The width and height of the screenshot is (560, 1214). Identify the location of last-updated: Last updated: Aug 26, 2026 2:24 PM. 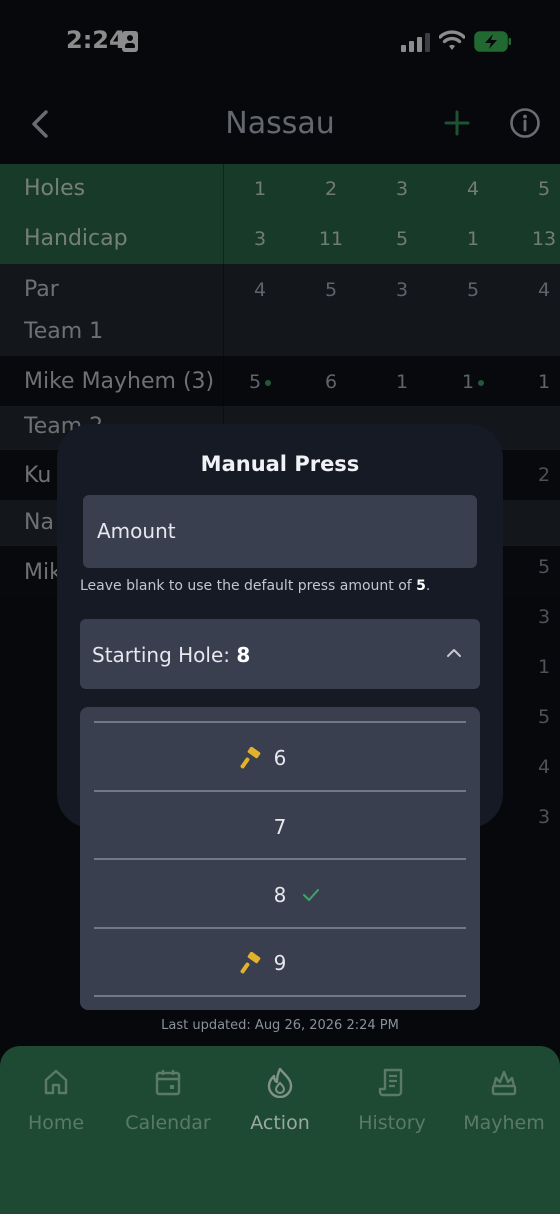
(280, 1025).